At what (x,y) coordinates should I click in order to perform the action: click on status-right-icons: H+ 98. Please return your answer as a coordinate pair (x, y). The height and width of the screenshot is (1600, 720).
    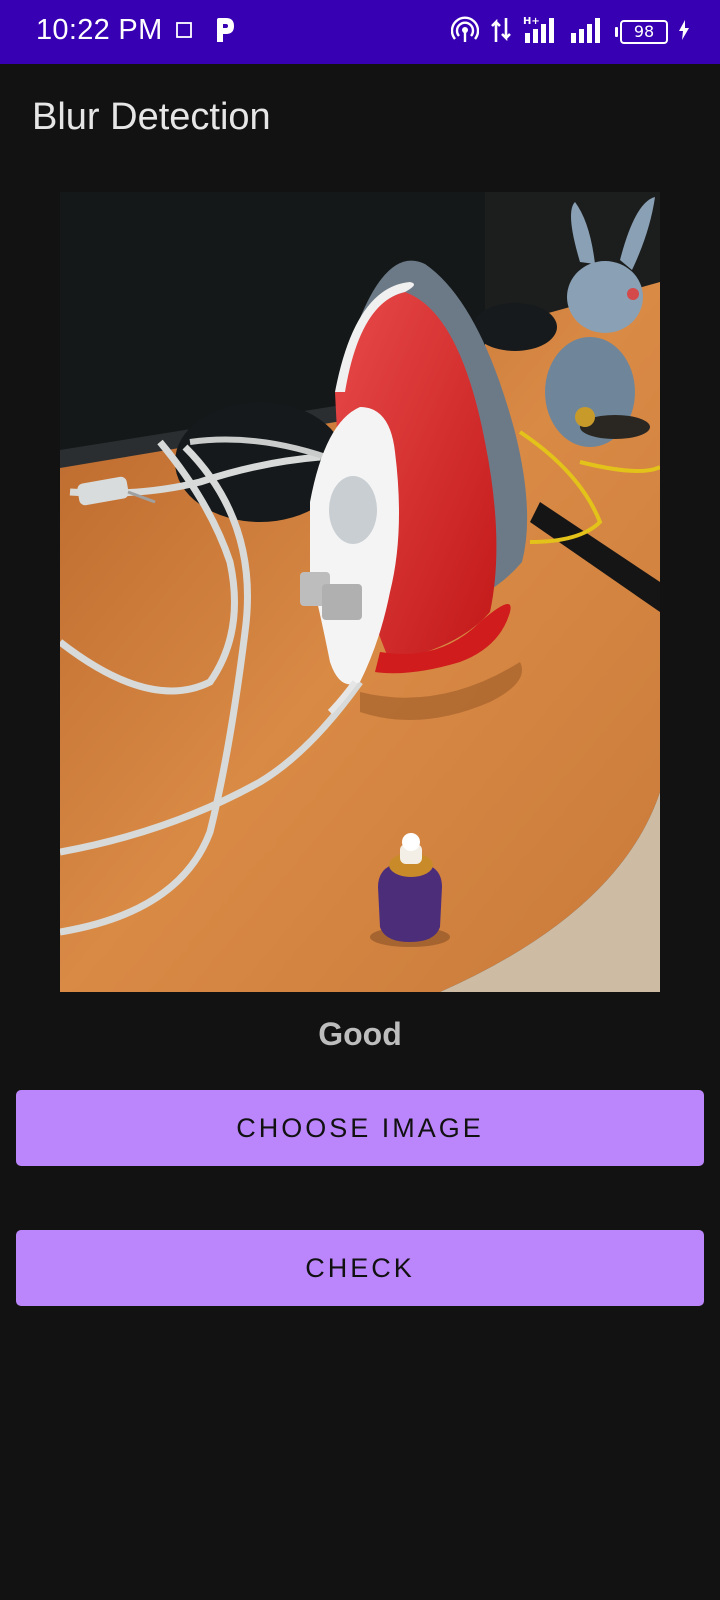
    Looking at the image, I should click on (570, 32).